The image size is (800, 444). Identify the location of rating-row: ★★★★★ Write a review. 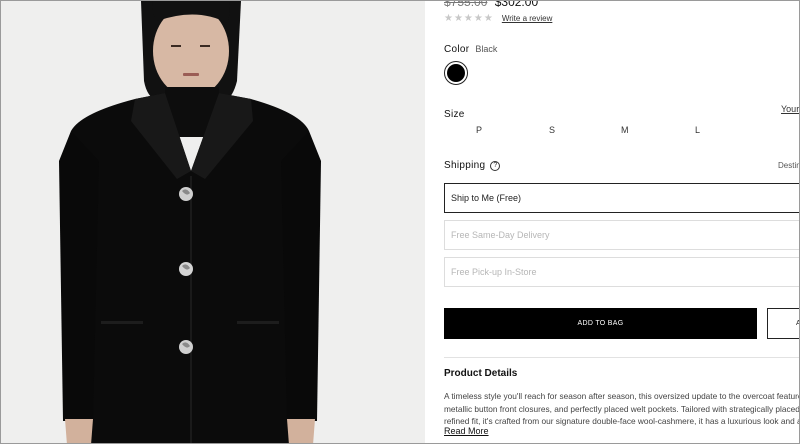
(498, 18).